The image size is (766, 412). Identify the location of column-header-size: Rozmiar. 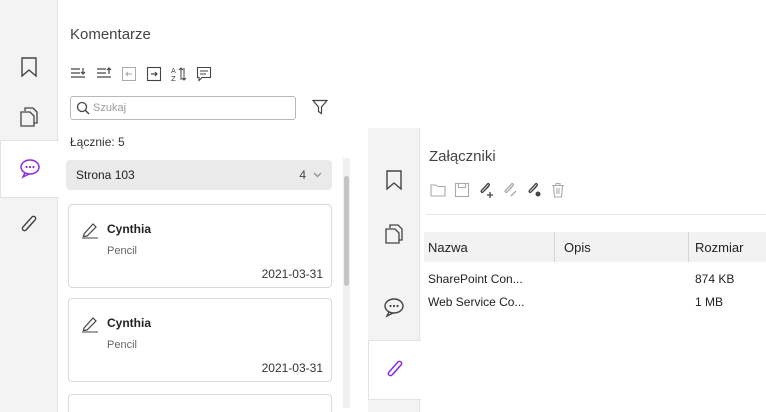
(719, 247).